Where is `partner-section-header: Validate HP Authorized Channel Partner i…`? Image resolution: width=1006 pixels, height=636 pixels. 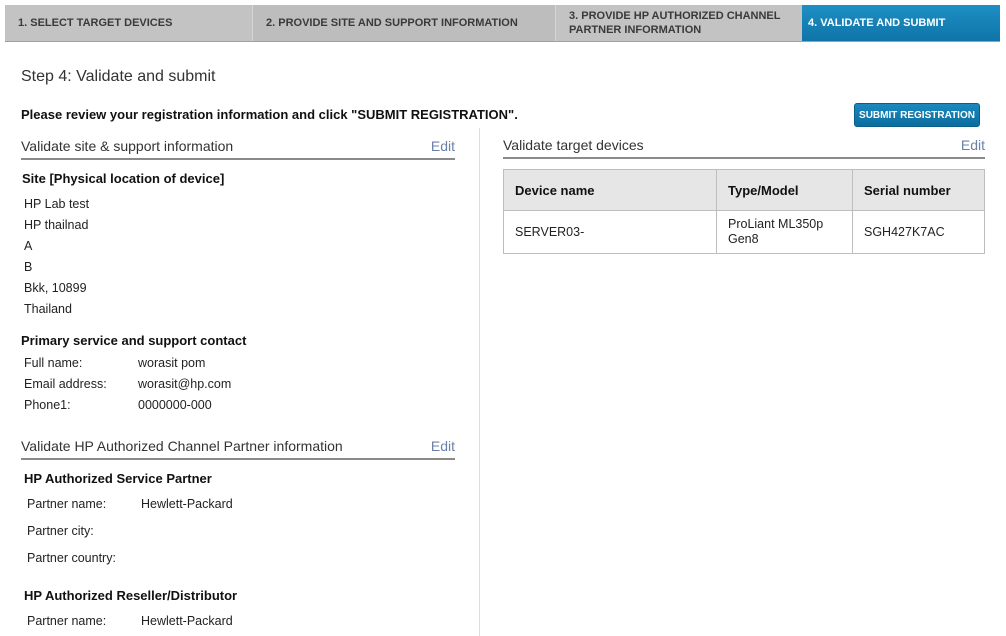 partner-section-header: Validate HP Authorized Channel Partner i… is located at coordinates (238, 448).